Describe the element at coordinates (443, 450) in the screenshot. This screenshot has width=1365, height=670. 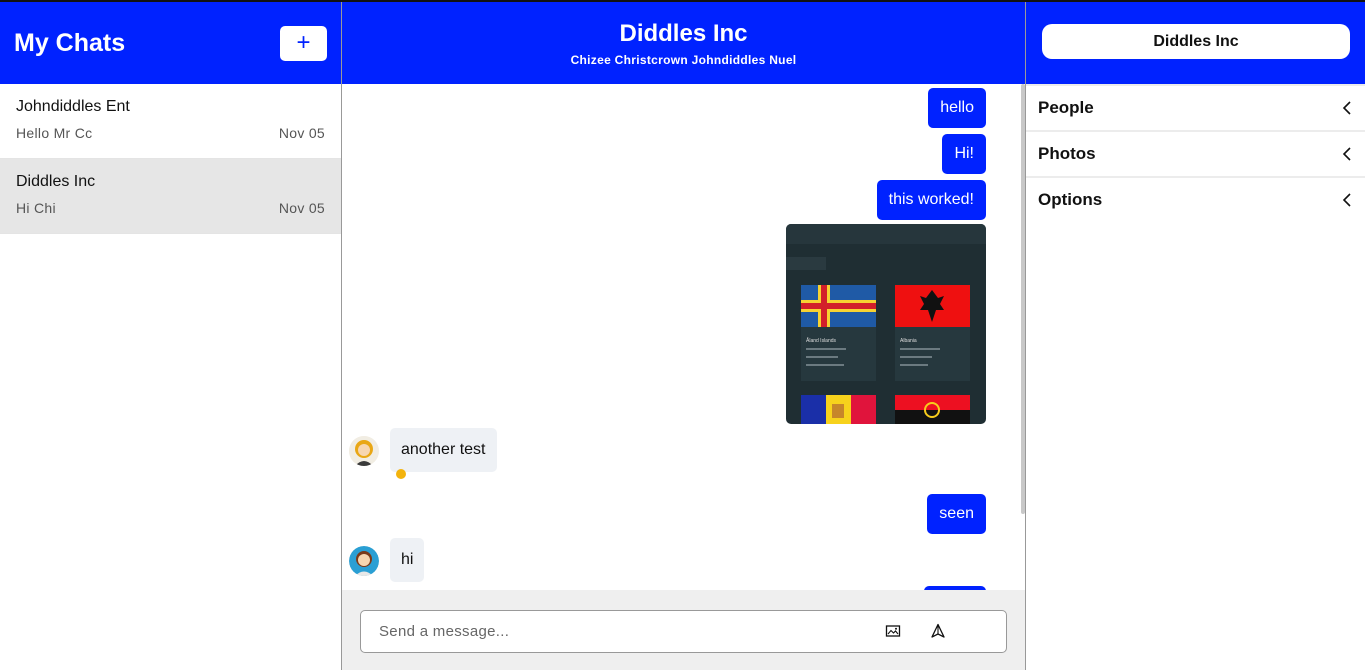
I see `message-in: another test` at that location.